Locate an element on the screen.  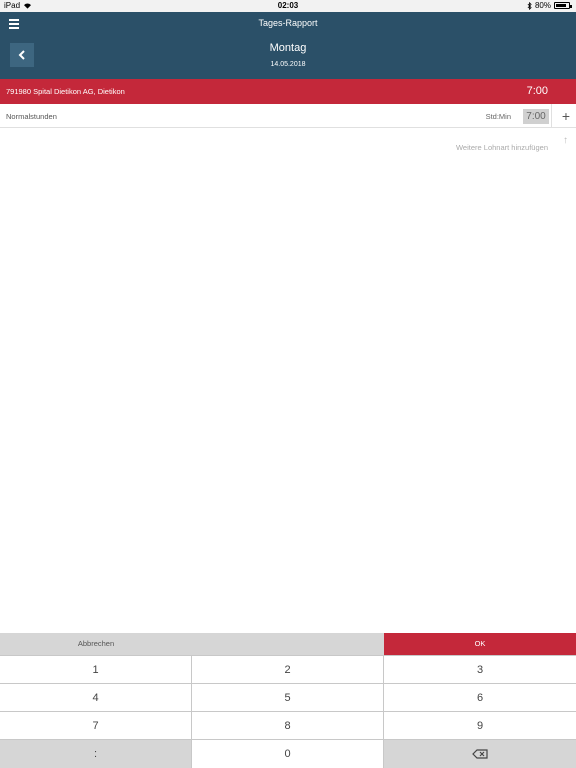
wage-type-row: Normalstunden Std:Min 7:00 + is located at coordinates (288, 116).